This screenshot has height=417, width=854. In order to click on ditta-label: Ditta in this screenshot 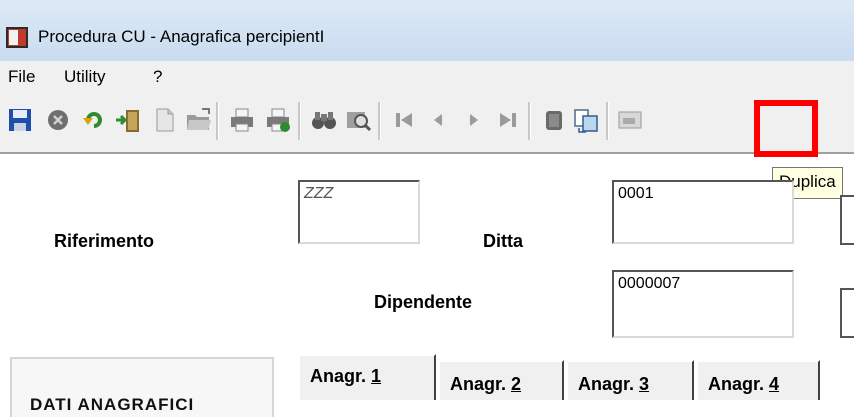, I will do `click(503, 241)`.